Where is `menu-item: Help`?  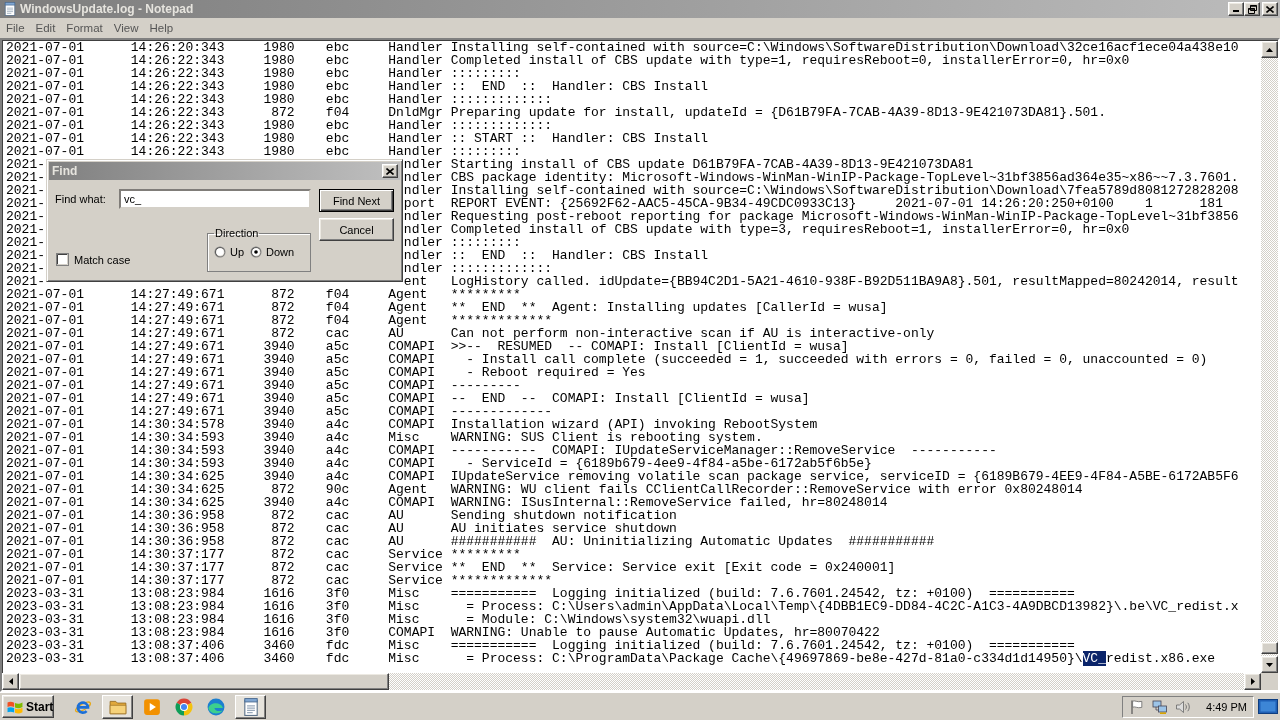 menu-item: Help is located at coordinates (161, 28).